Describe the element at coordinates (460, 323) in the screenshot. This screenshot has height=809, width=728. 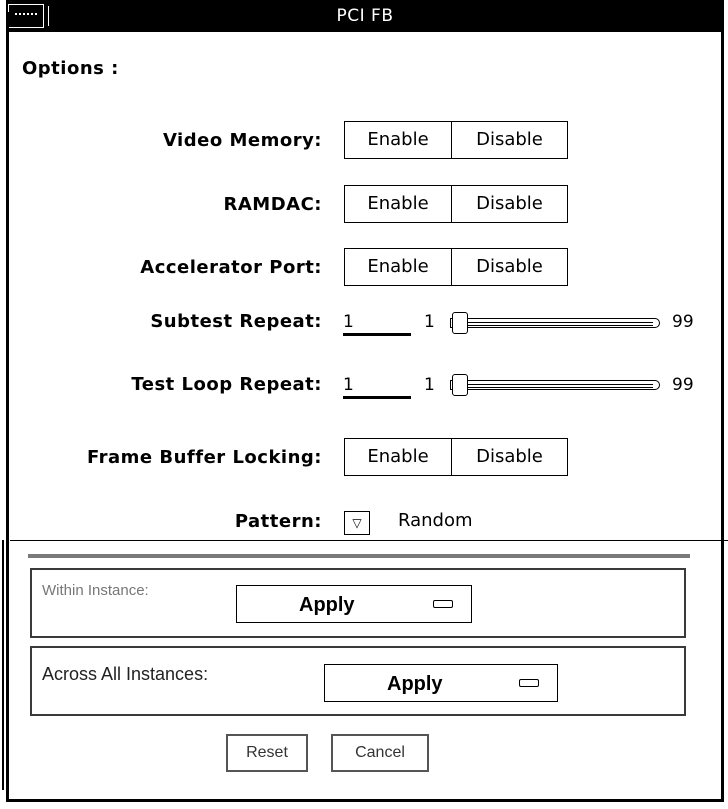
I see `subtest-repeat-slider-knob` at that location.